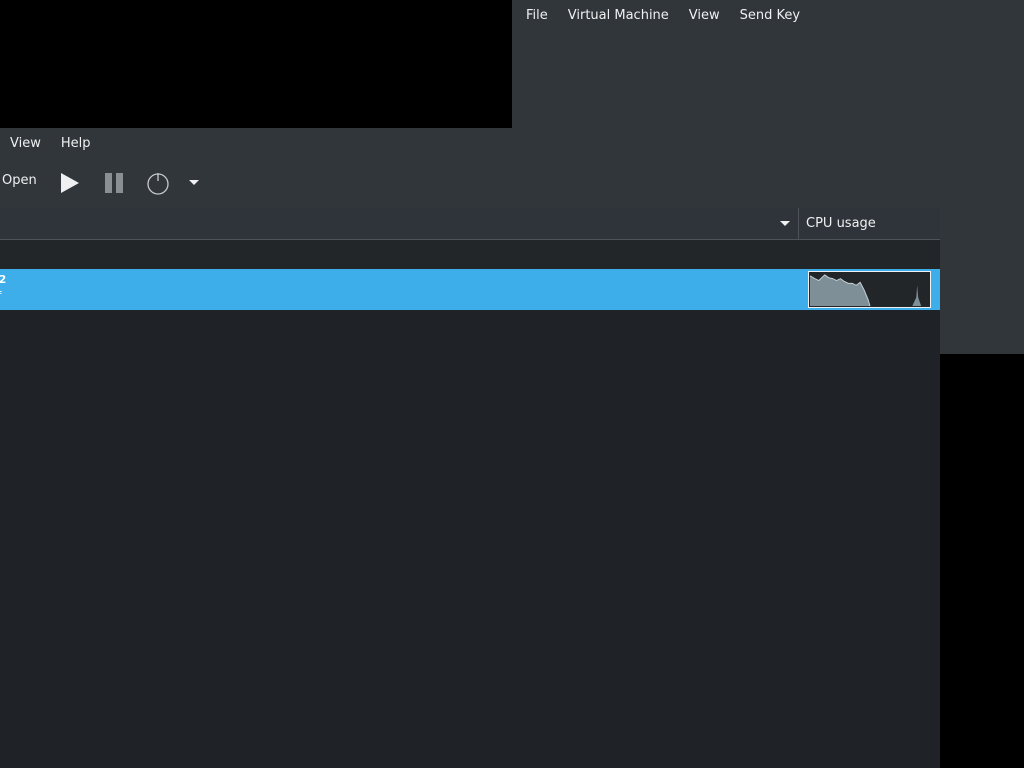  What do you see at coordinates (470, 289) in the screenshot?
I see `vm-list-item: -2 ff` at bounding box center [470, 289].